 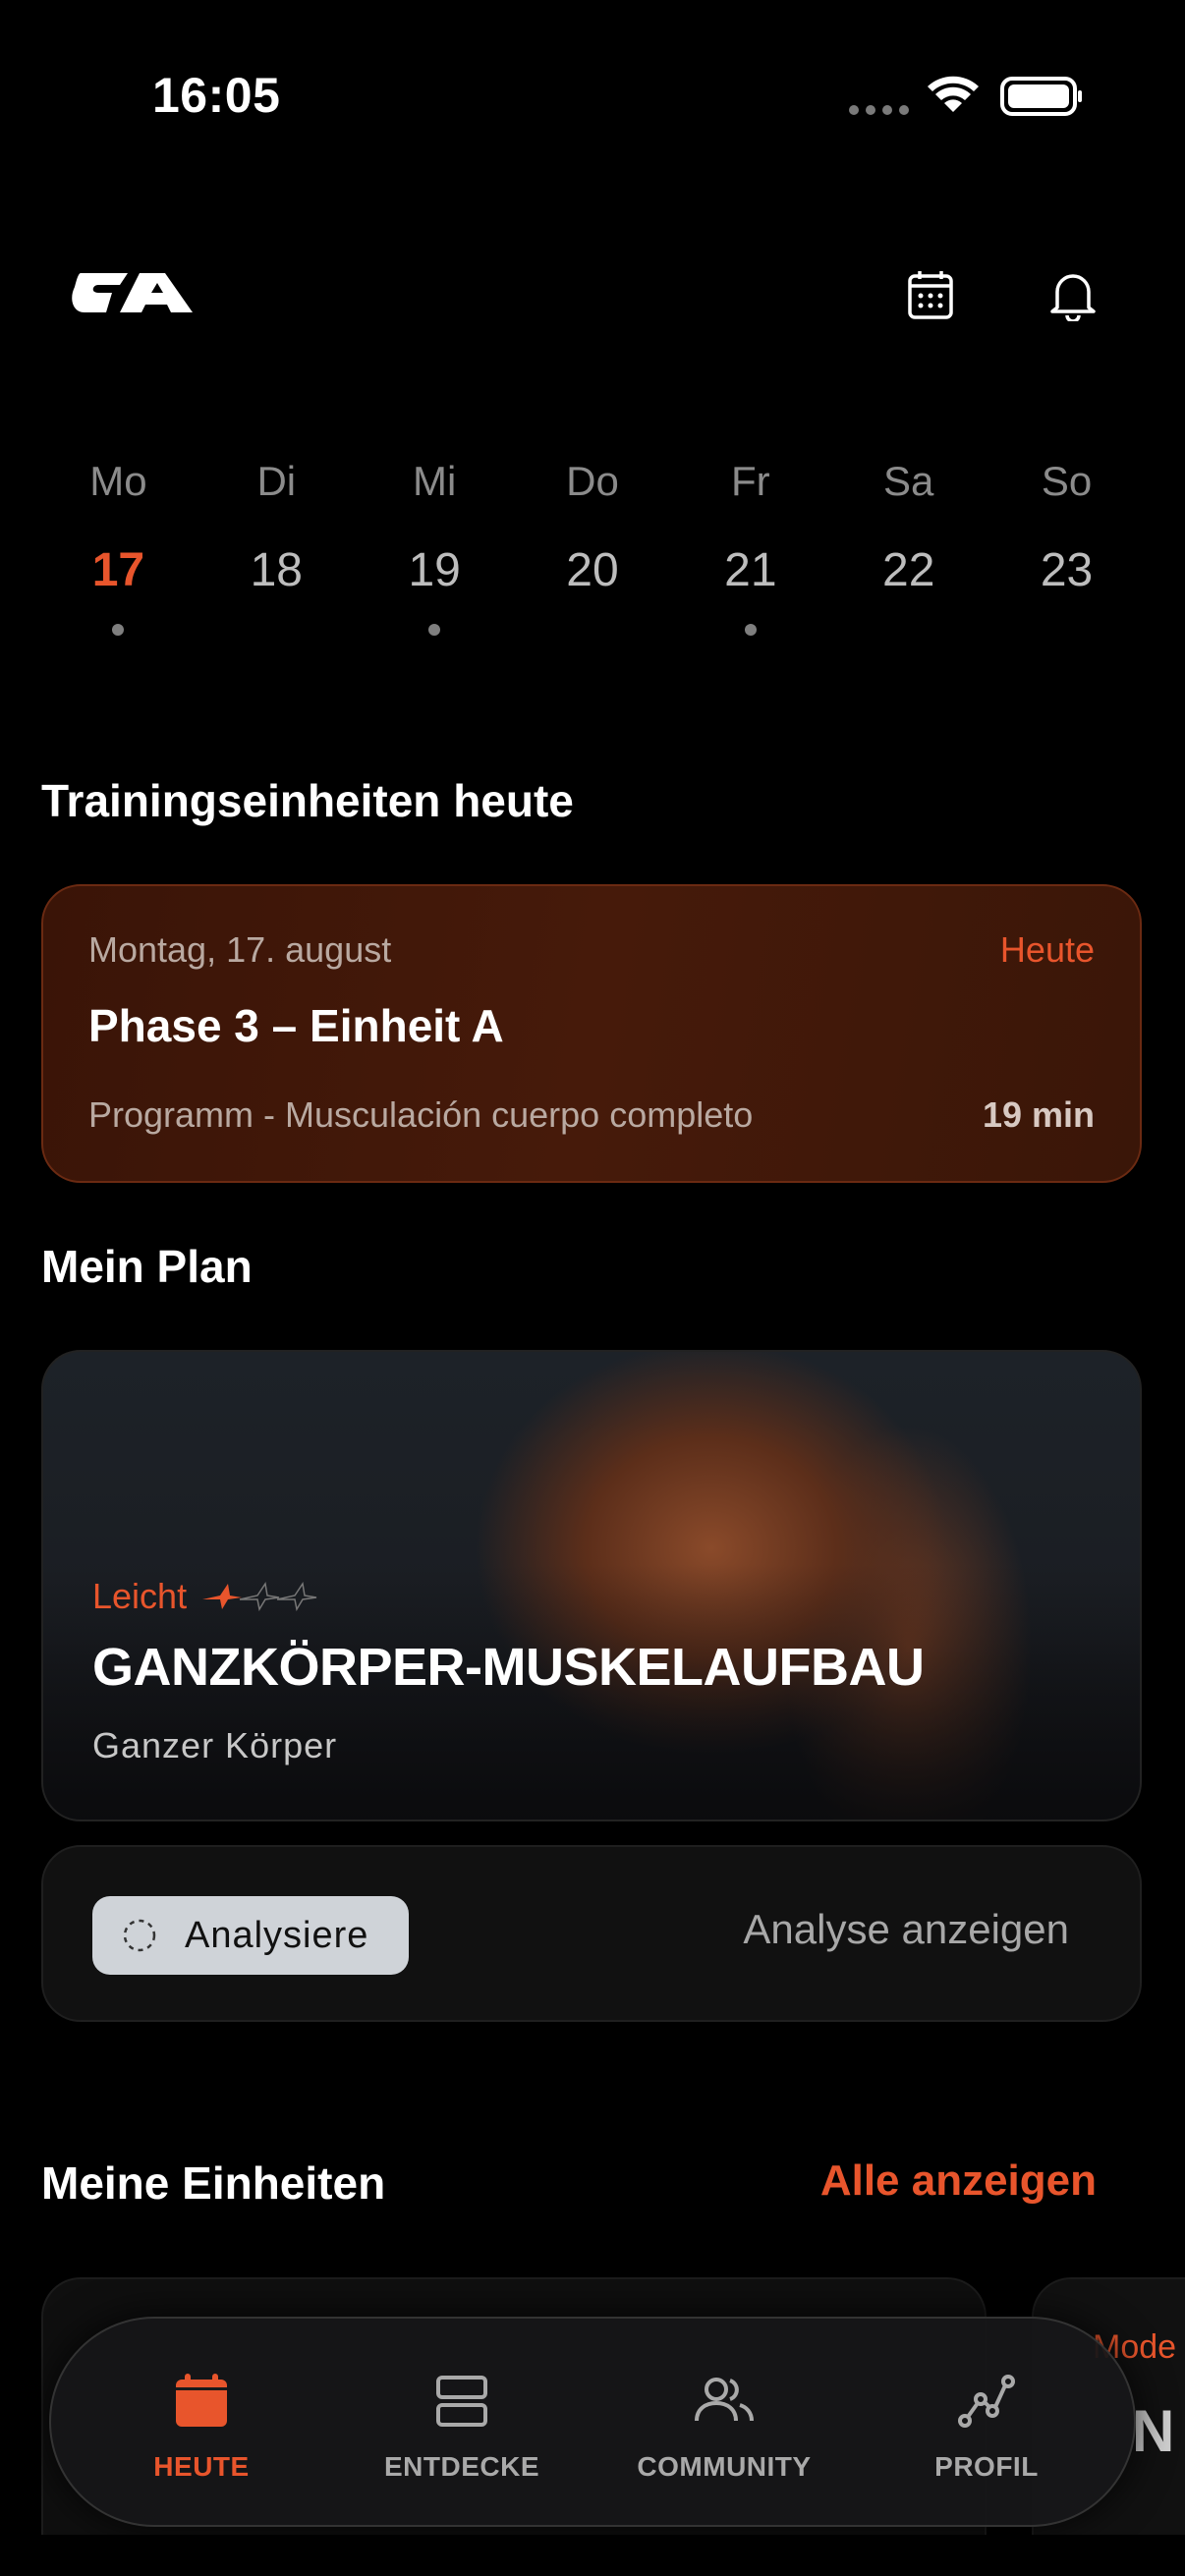 What do you see at coordinates (214, 2183) in the screenshot?
I see `section-title-units: Meine Einheiten` at bounding box center [214, 2183].